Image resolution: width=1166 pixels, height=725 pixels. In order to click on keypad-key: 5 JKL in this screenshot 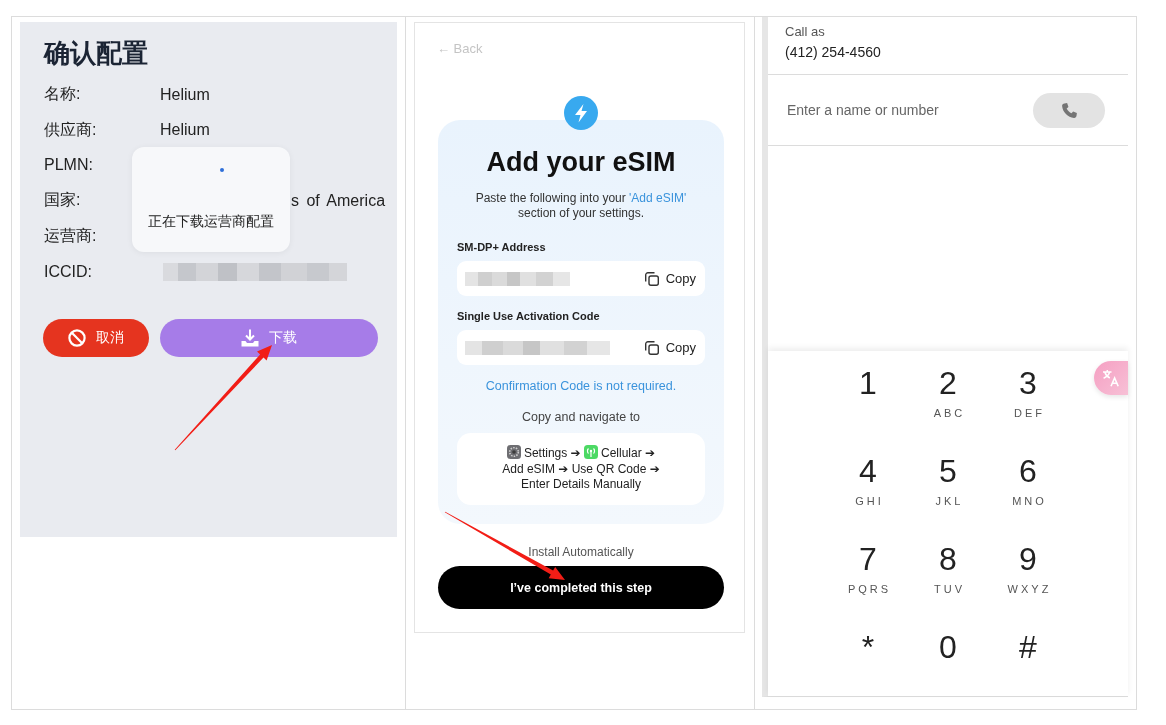, I will do `click(948, 483)`.